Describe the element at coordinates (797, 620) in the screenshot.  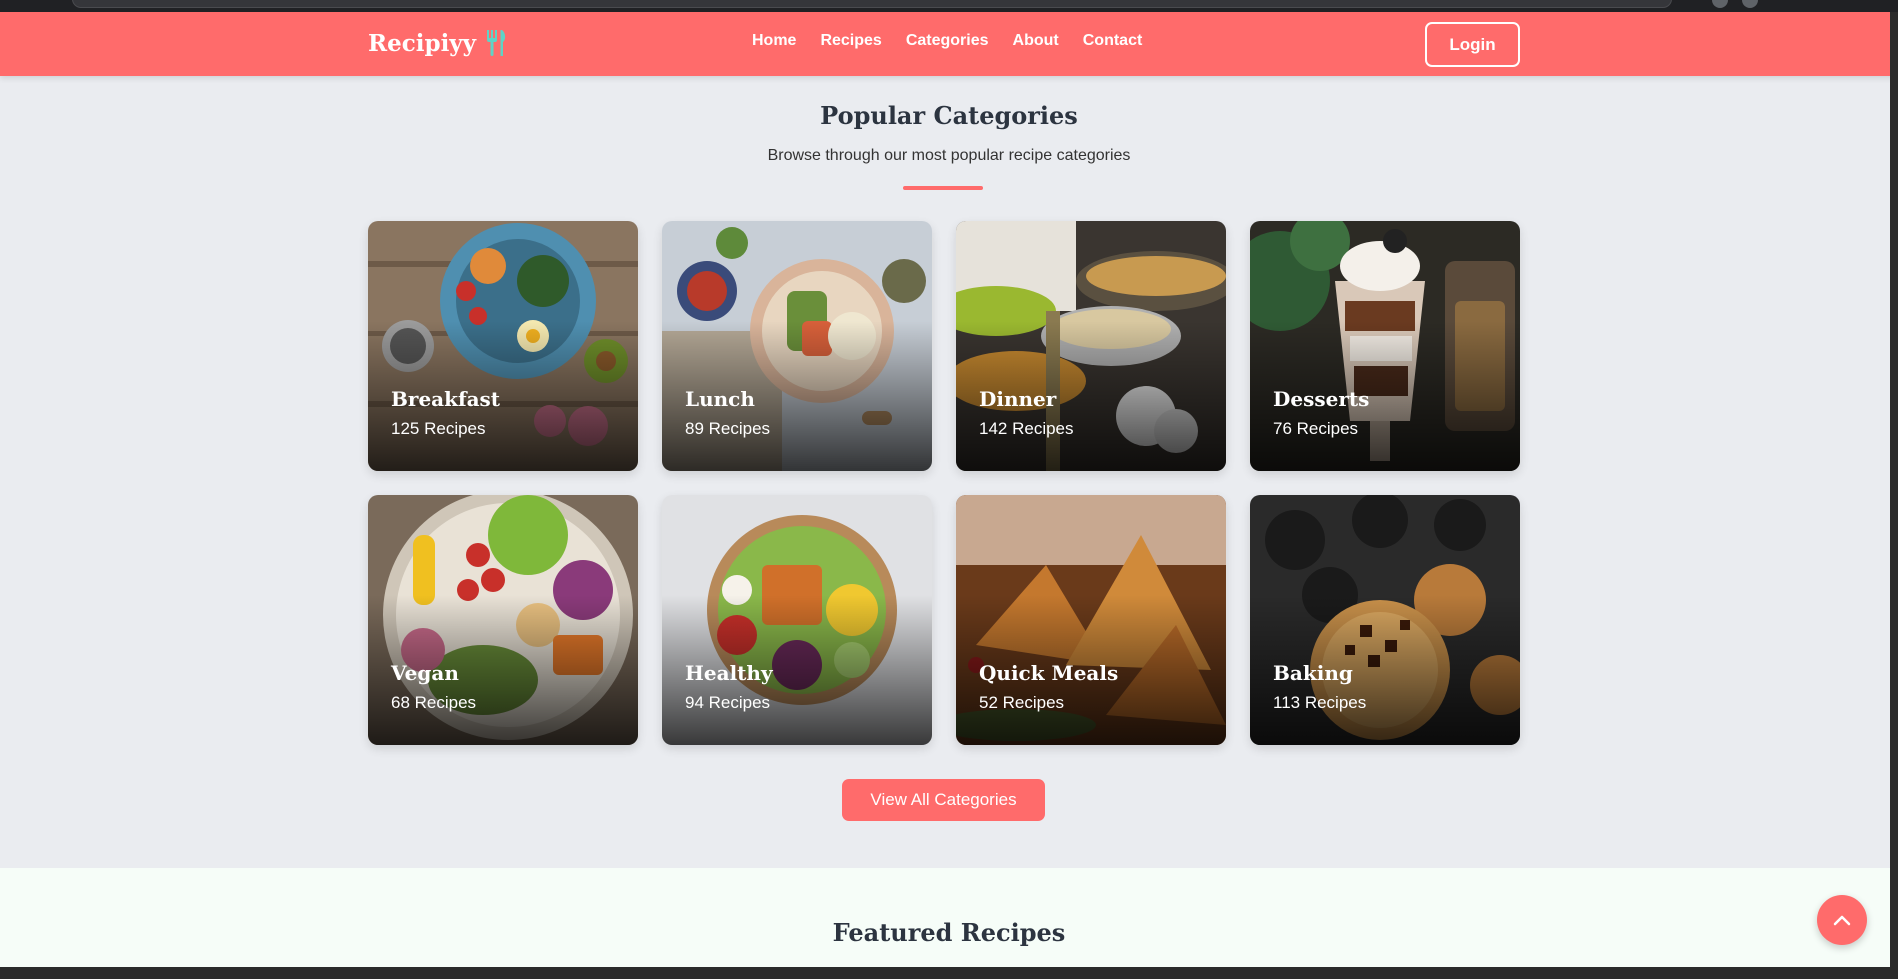
I see `category-card-healthy: Healthy 94 Recipes` at that location.